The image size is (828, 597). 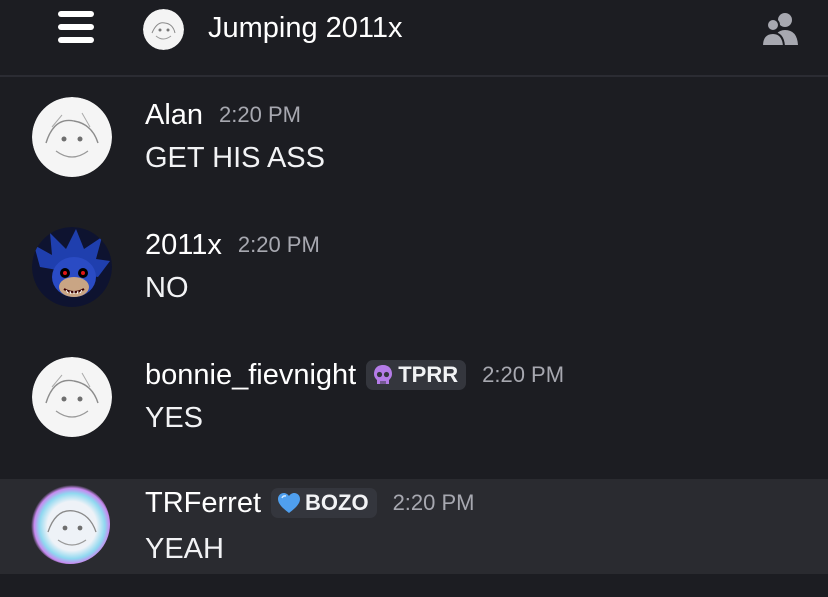 What do you see at coordinates (414, 38) in the screenshot?
I see `channel-header: Jumping 2011x` at bounding box center [414, 38].